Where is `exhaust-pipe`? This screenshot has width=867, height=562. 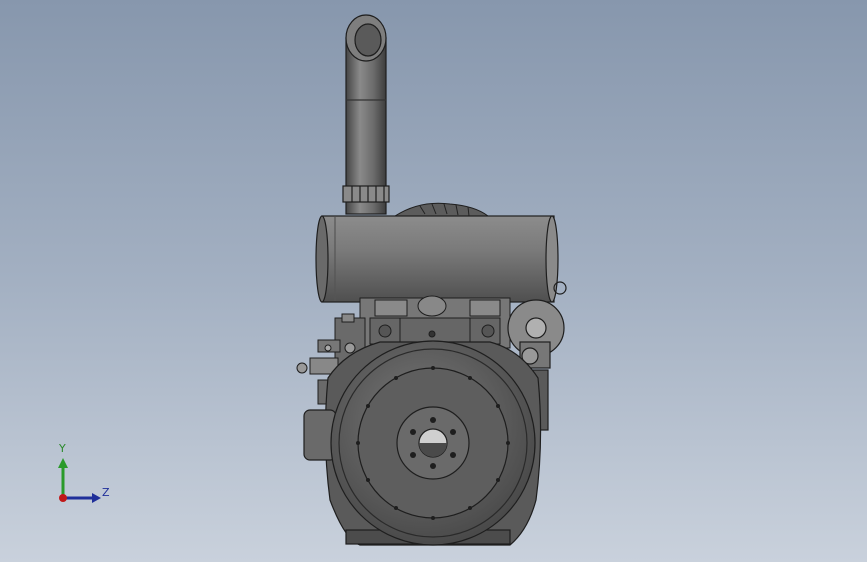 exhaust-pipe is located at coordinates (366, 114).